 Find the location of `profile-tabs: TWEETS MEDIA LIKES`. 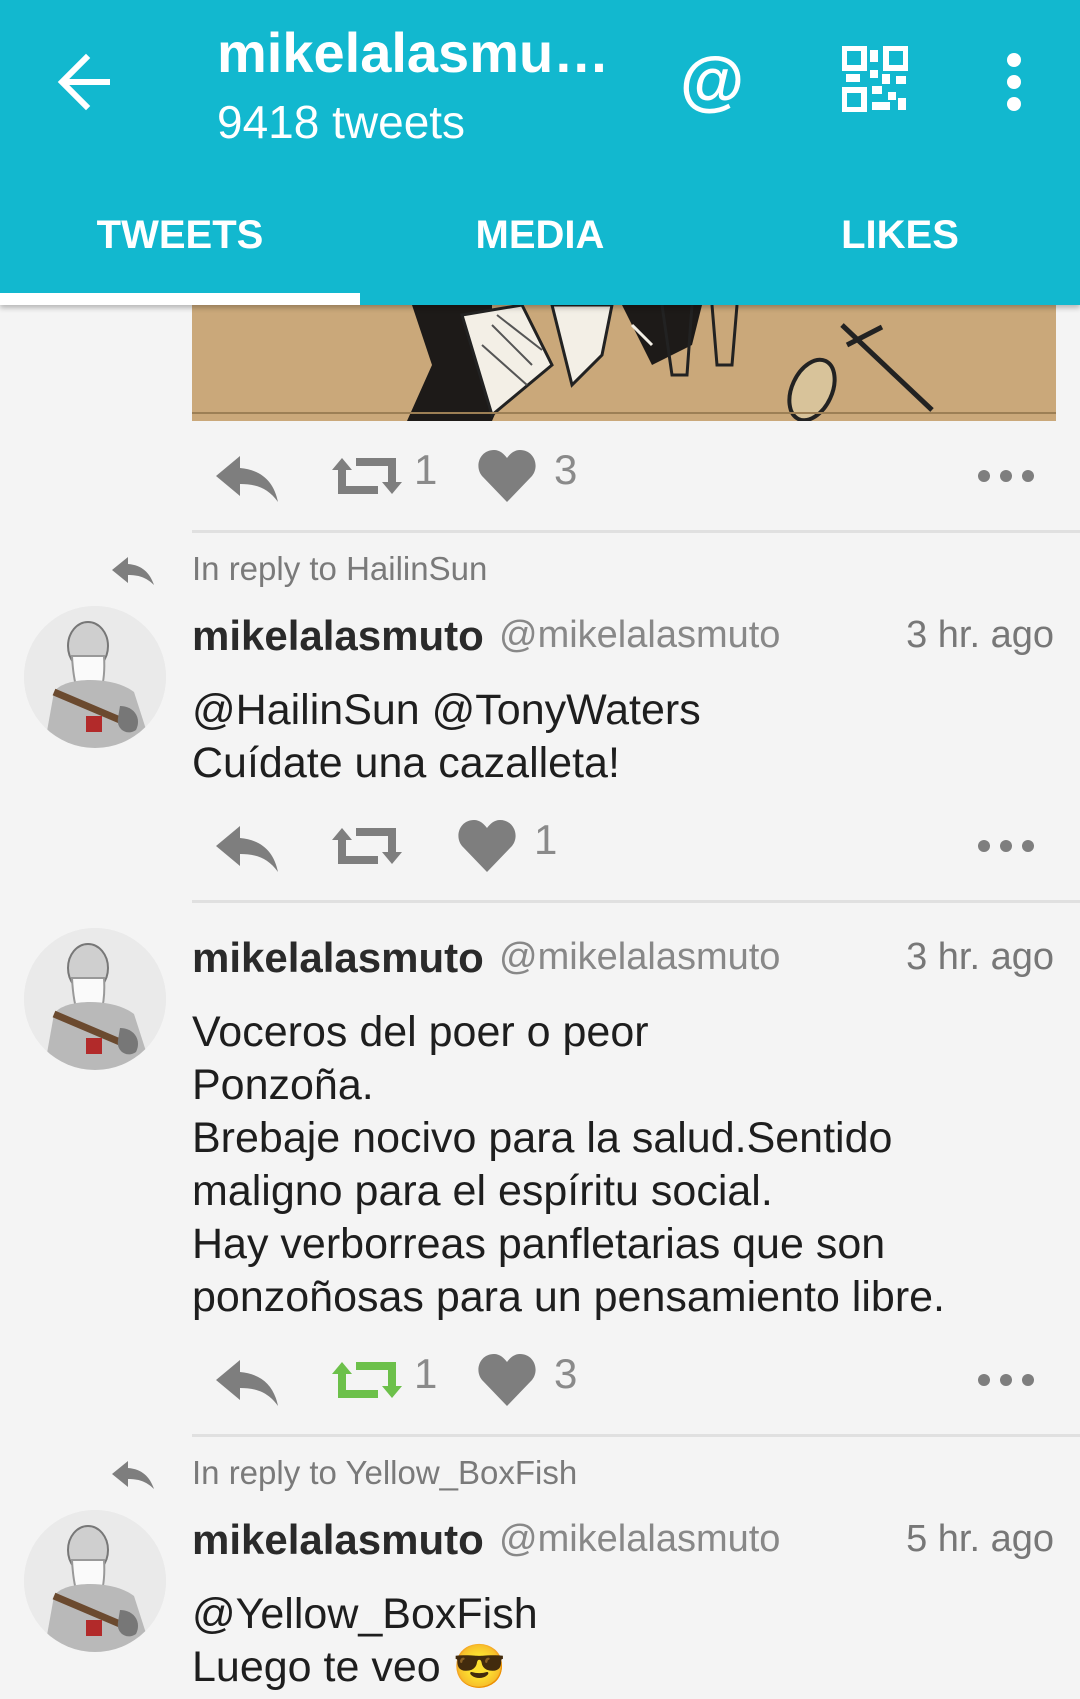

profile-tabs: TWEETS MEDIA LIKES is located at coordinates (540, 240).